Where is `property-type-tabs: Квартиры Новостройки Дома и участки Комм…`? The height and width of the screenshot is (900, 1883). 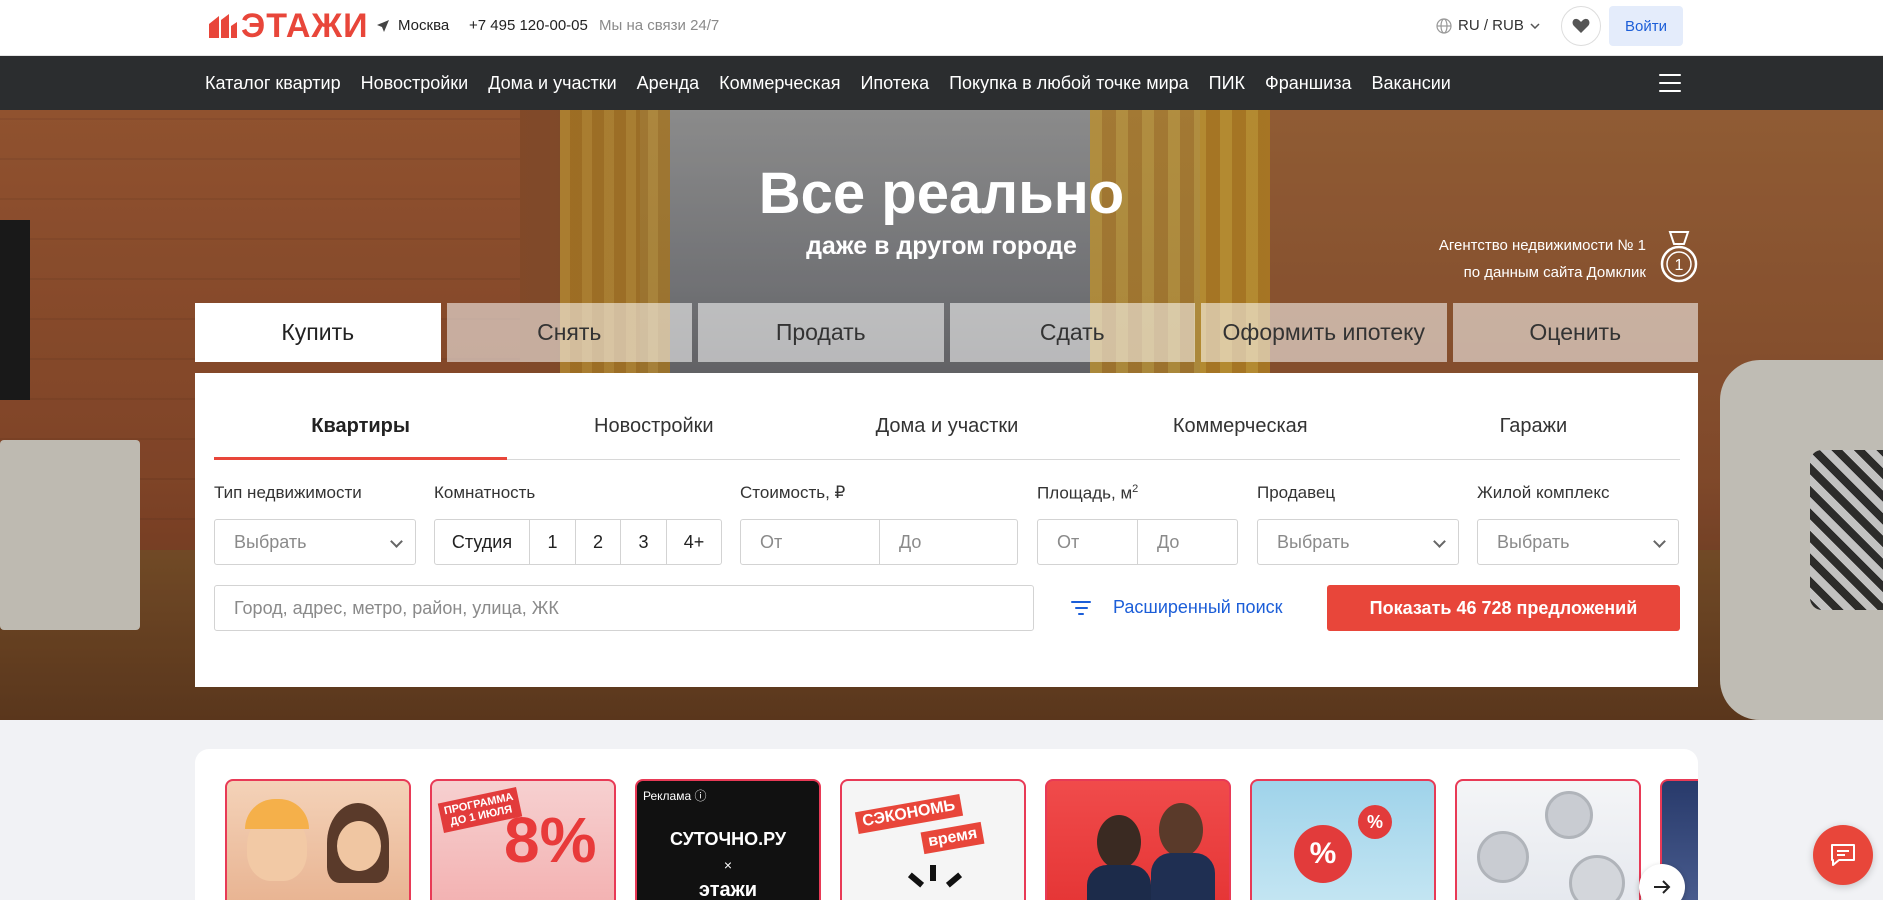 property-type-tabs: Квартиры Новостройки Дома и участки Комм… is located at coordinates (947, 416).